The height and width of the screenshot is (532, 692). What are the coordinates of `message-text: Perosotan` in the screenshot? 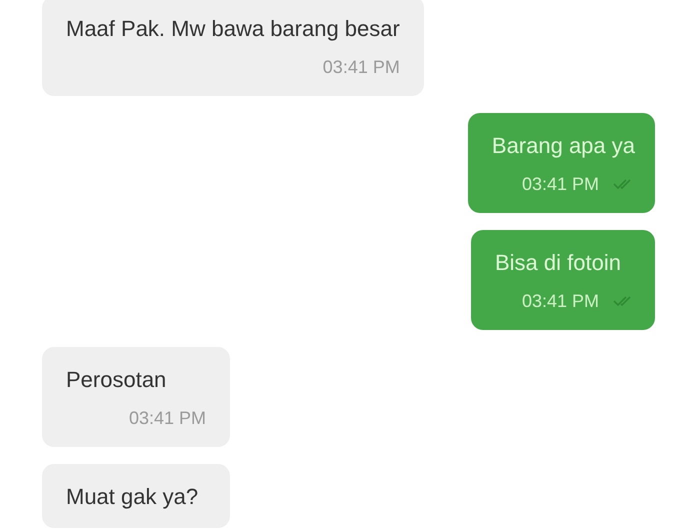 It's located at (117, 380).